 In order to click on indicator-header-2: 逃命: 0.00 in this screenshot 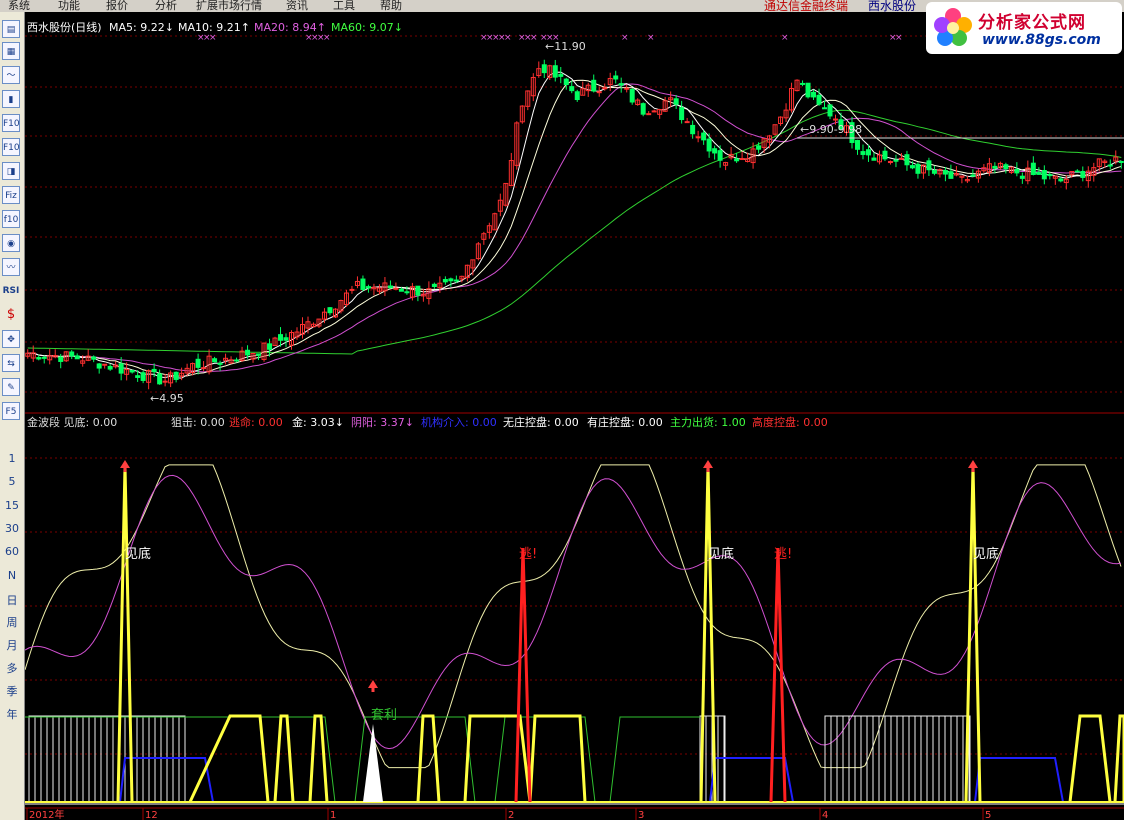, I will do `click(256, 422)`.